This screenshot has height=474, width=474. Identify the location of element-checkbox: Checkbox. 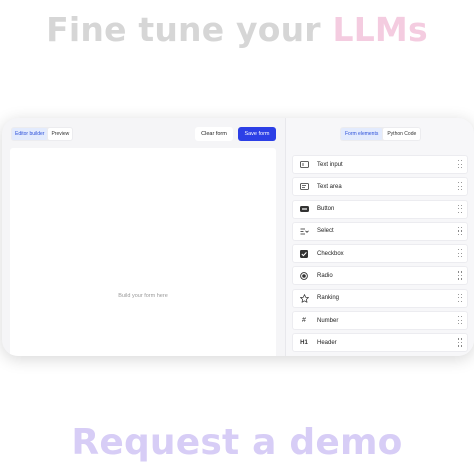
(380, 254).